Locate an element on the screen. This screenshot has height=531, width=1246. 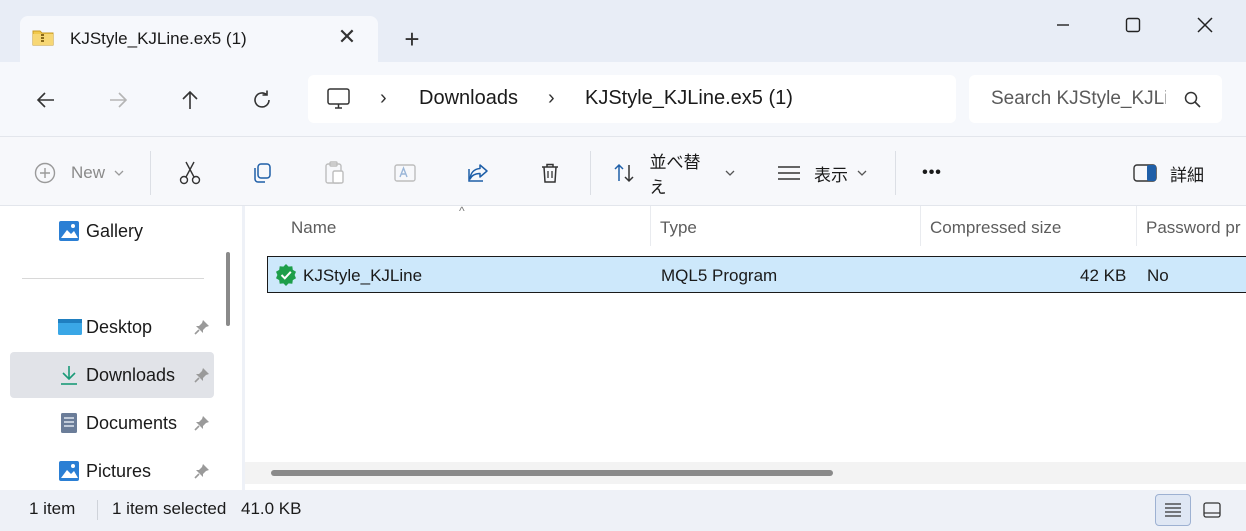
forward-button is located at coordinates (118, 100).